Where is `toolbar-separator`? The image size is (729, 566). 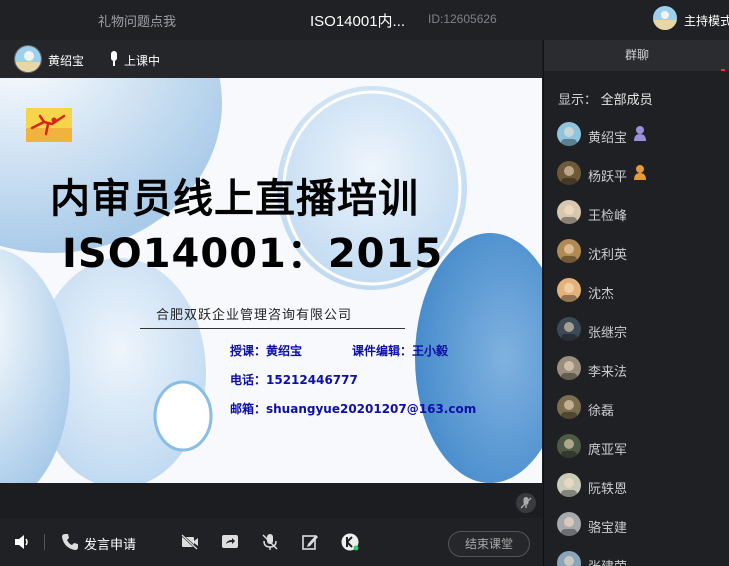
toolbar-separator is located at coordinates (44, 542).